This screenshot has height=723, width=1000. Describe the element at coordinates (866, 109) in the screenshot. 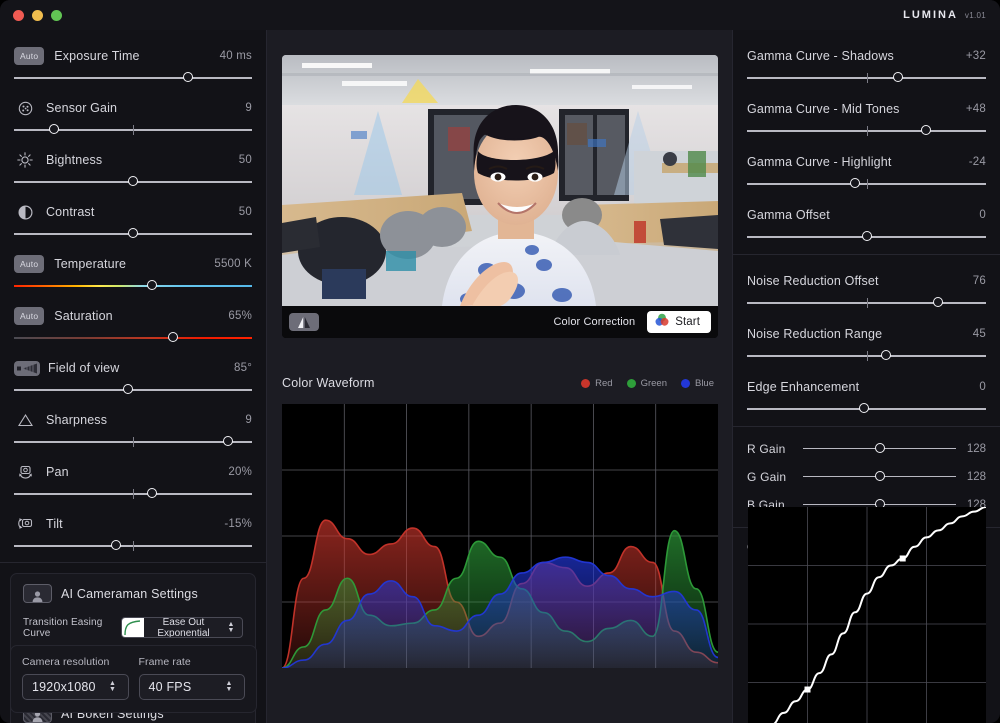

I see `gamma-control-1-header: Gamma Curve - Mid Tones +48` at that location.